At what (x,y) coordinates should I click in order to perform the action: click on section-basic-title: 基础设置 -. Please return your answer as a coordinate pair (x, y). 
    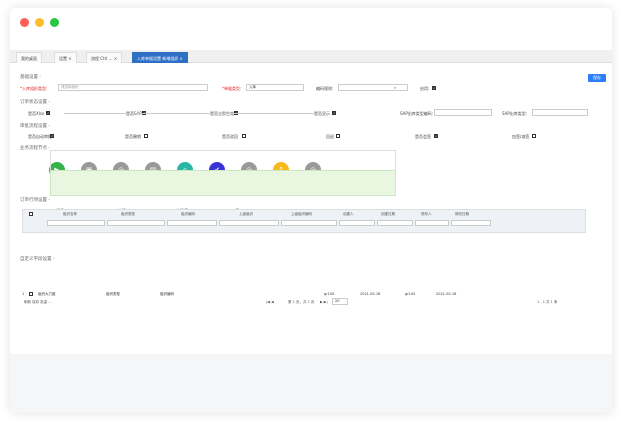
    Looking at the image, I should click on (31, 77).